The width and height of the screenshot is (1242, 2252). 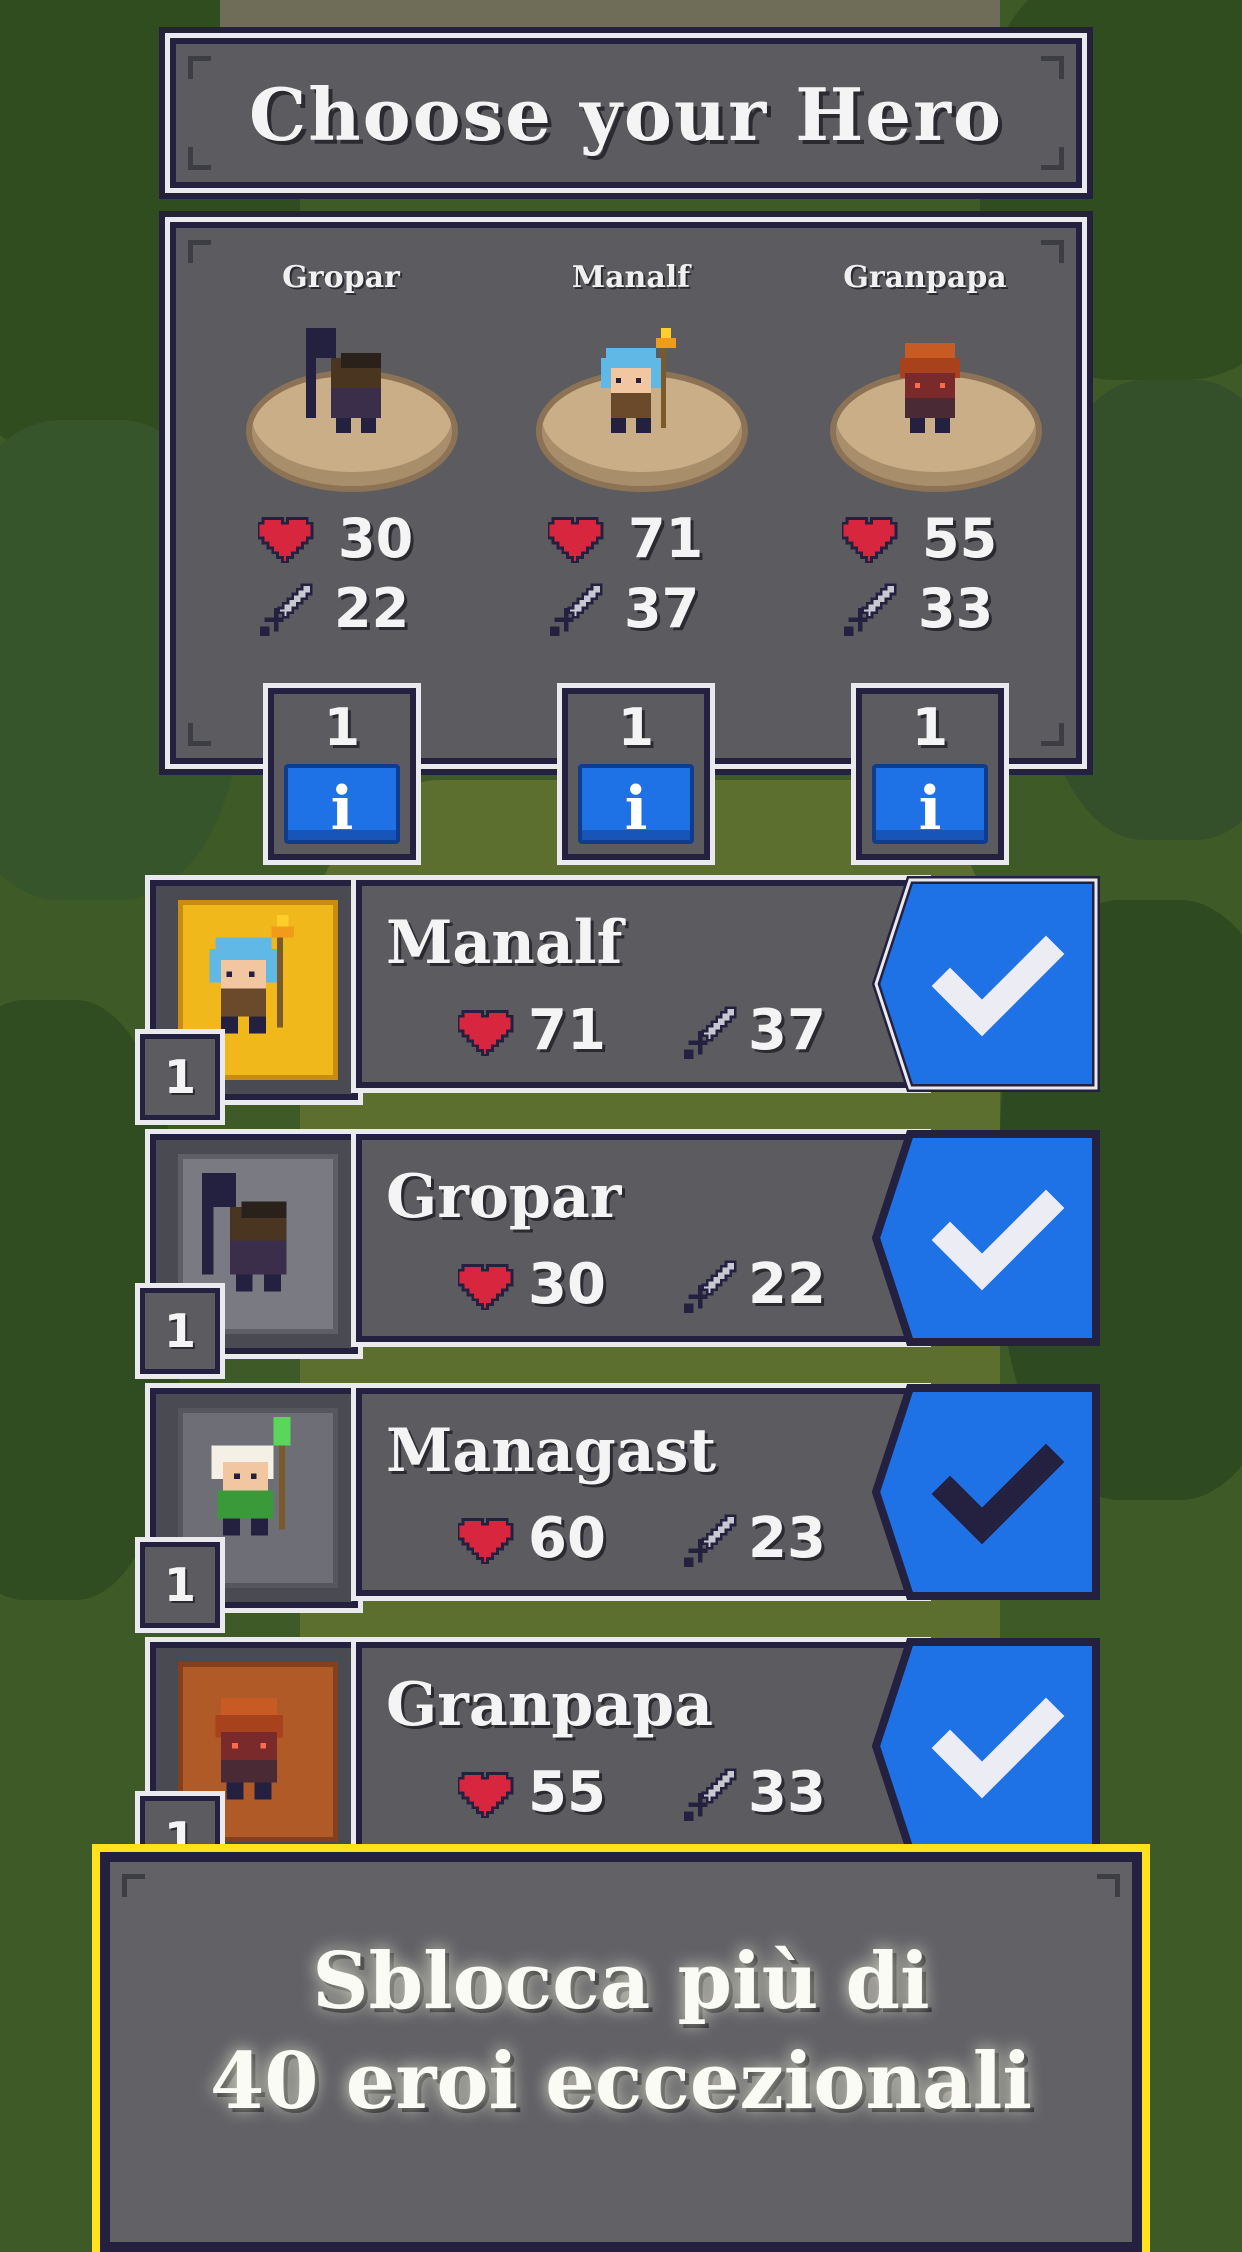 What do you see at coordinates (925, 493) in the screenshot?
I see `team-slot-granpapa: Granpapa 55 33` at bounding box center [925, 493].